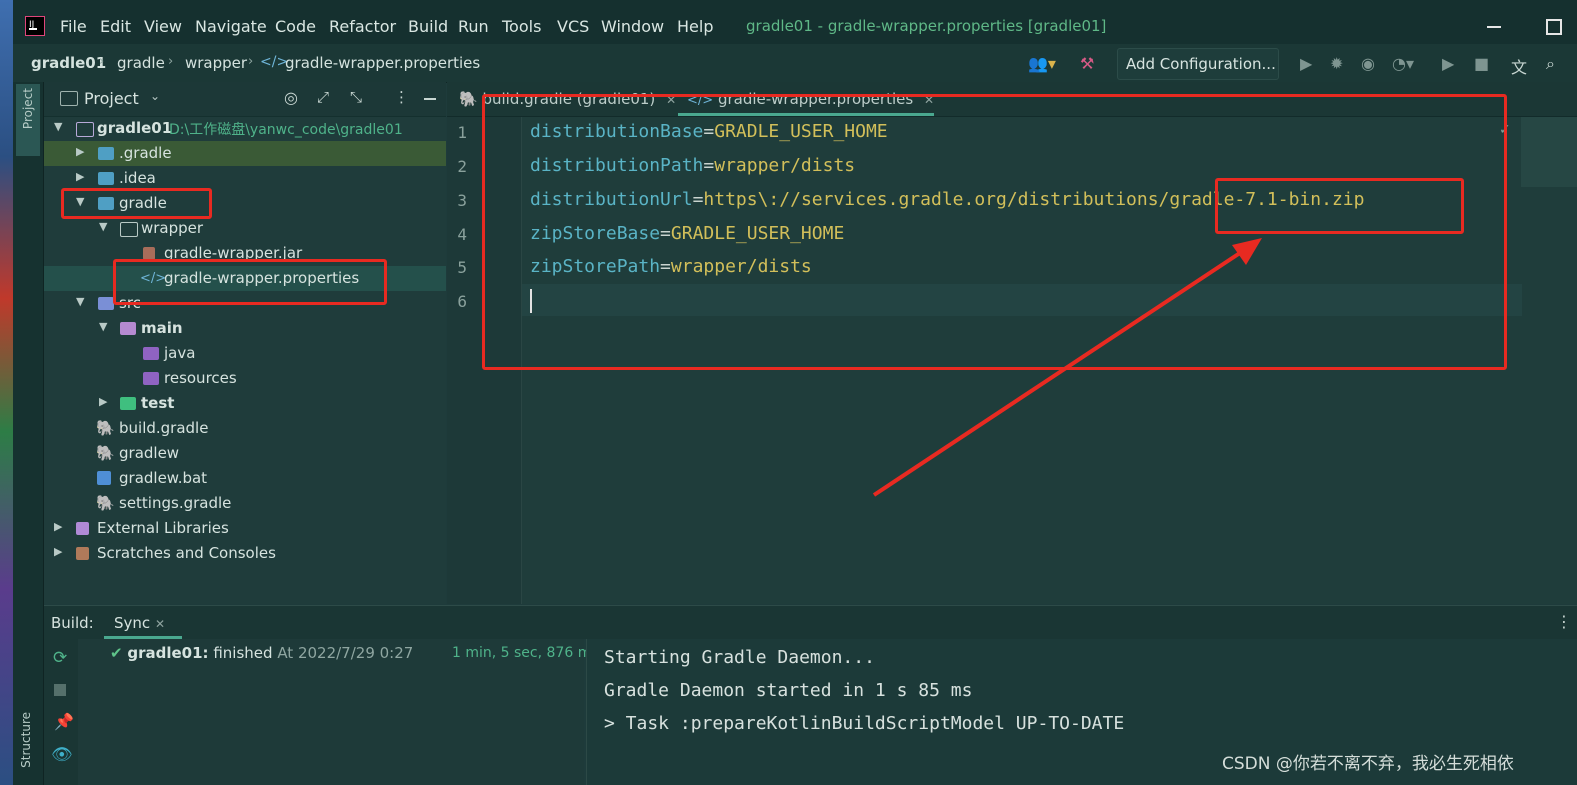 The height and width of the screenshot is (785, 1577). I want to click on pin-icon: 📌, so click(64, 721).